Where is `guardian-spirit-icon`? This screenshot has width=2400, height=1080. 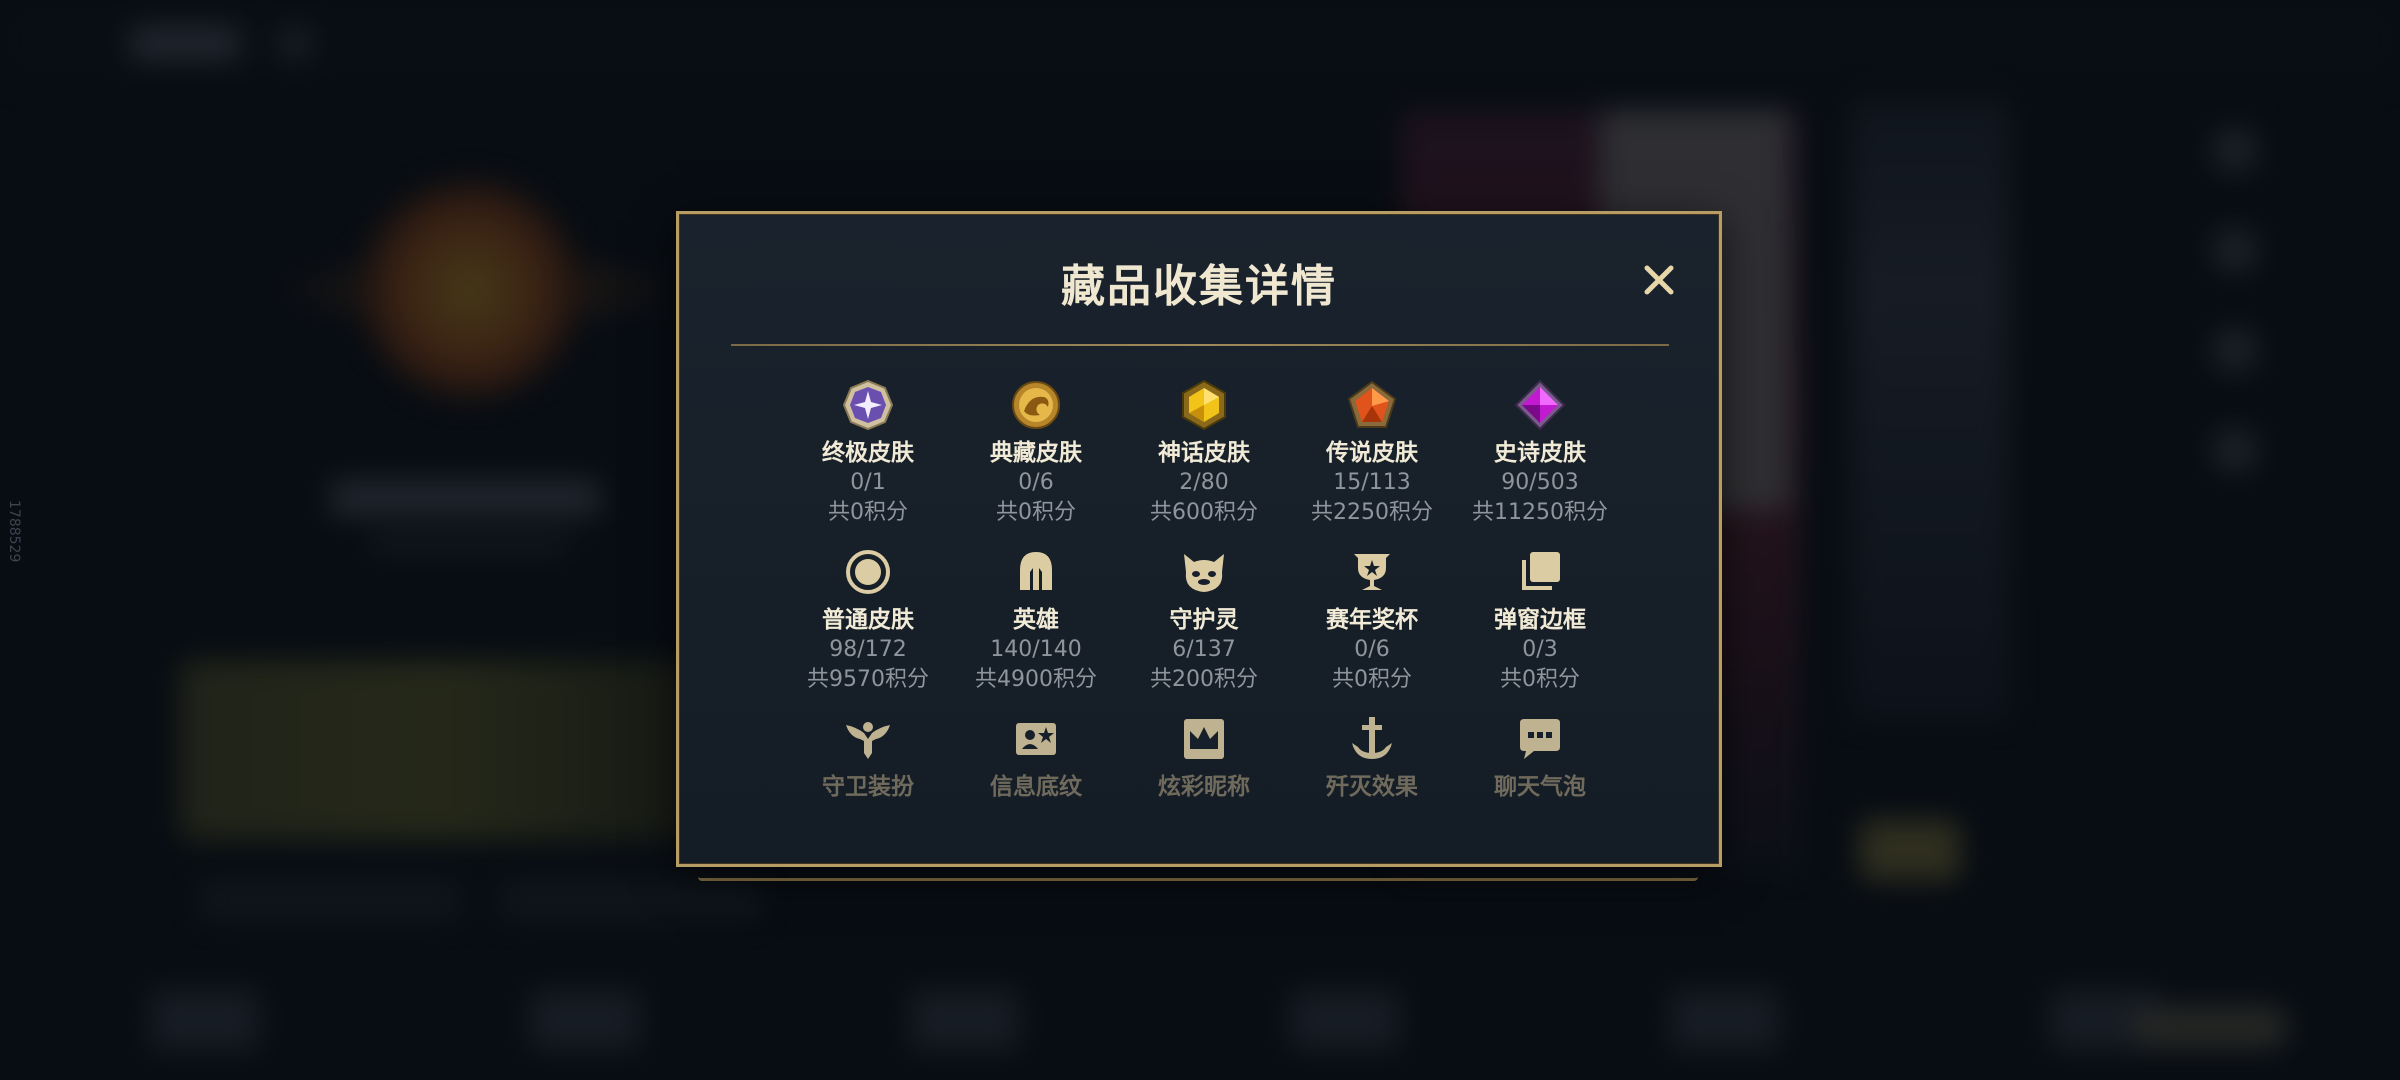
guardian-spirit-icon is located at coordinates (1204, 573).